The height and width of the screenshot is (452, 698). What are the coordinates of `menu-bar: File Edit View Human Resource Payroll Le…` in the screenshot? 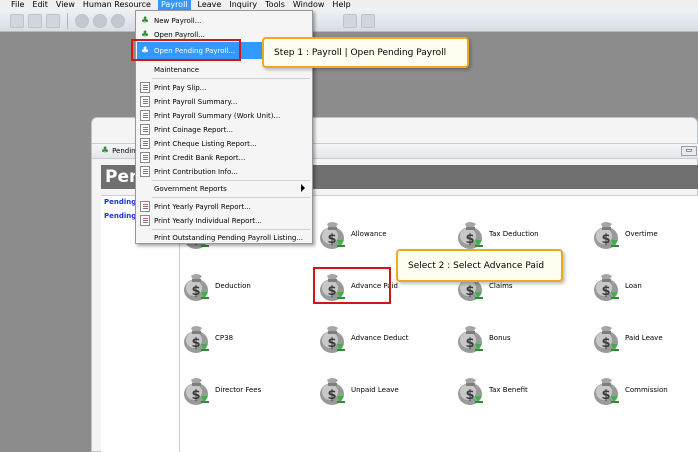 It's located at (349, 5).